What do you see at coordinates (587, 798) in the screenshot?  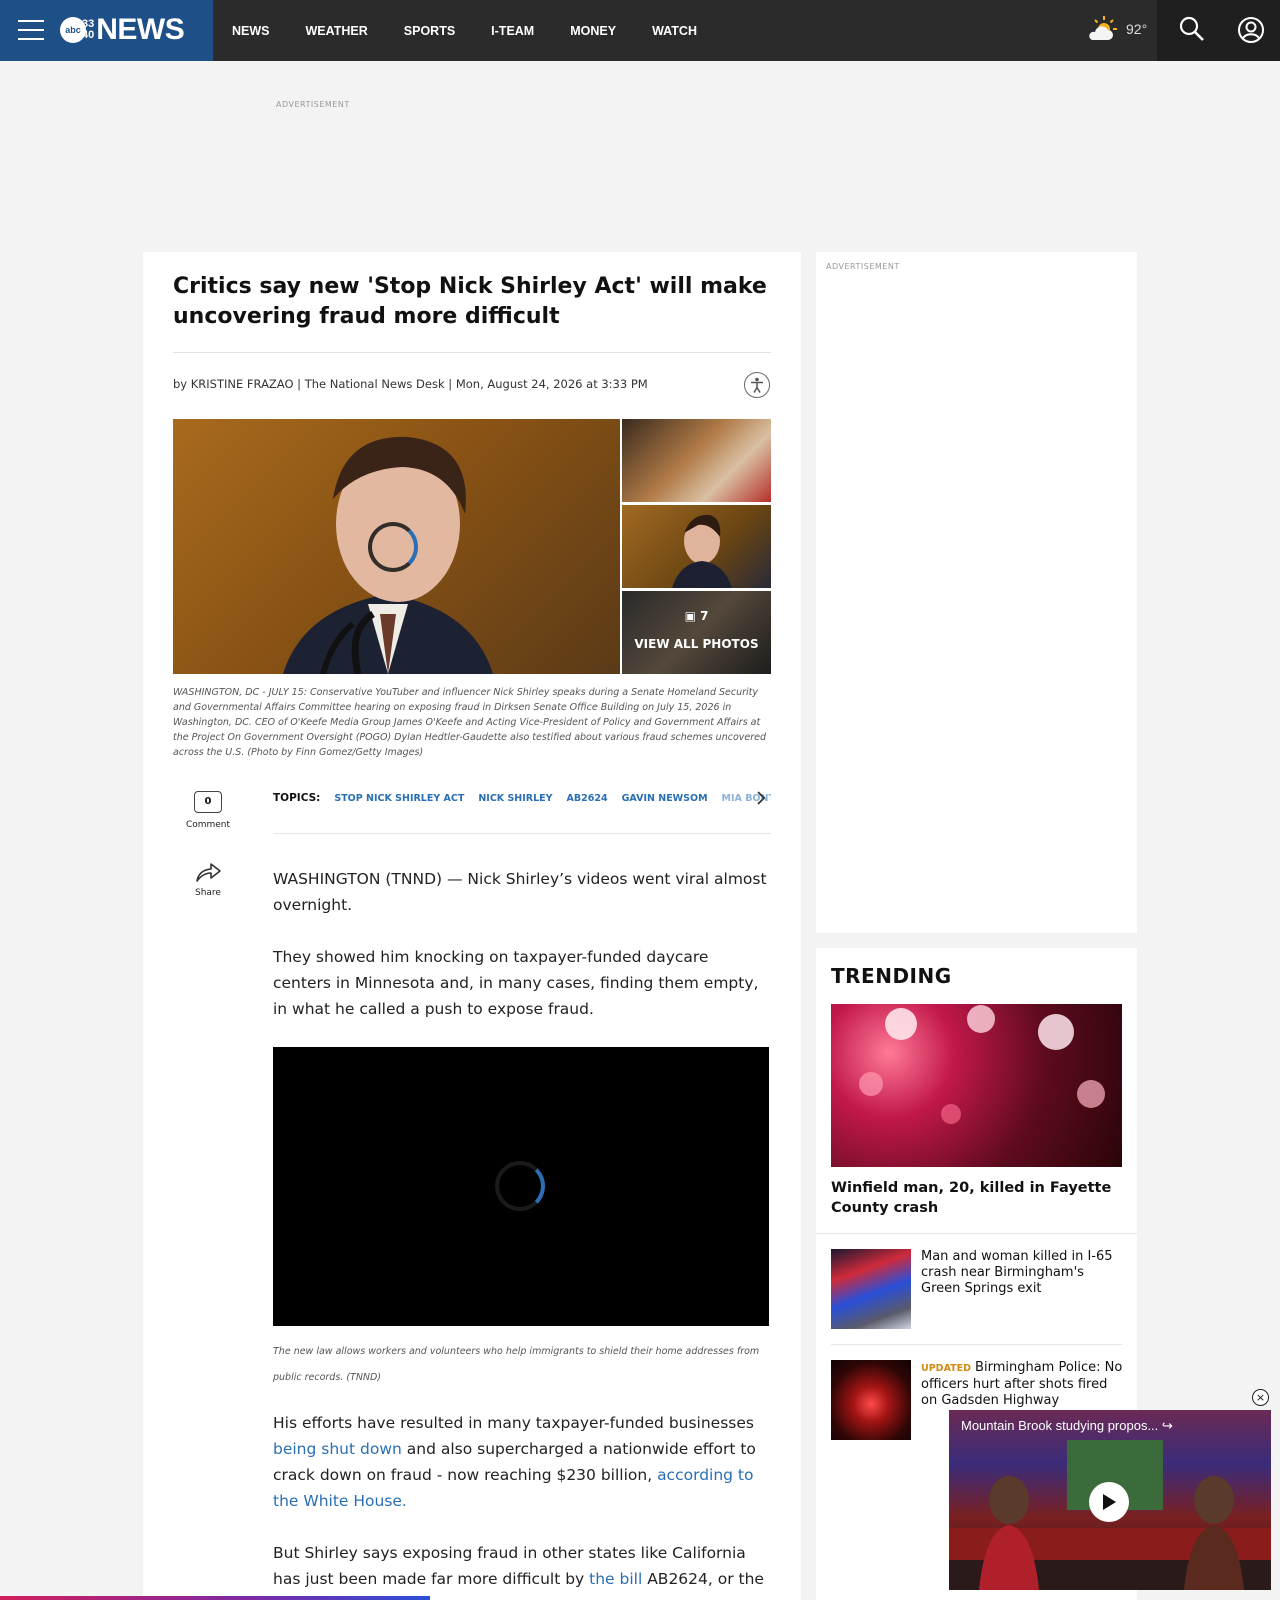 I see `topic-link: AB2624` at bounding box center [587, 798].